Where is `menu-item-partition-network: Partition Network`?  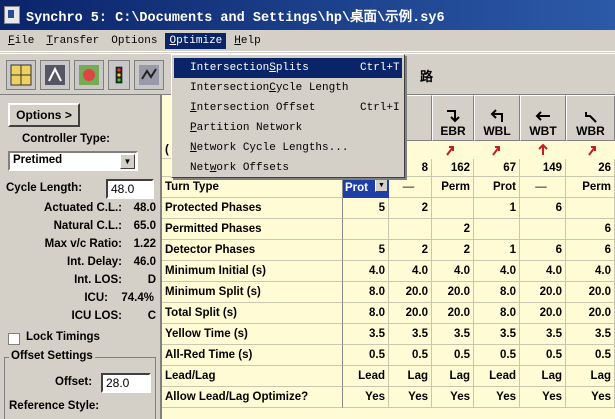
menu-item-partition-network: Partition Network is located at coordinates (288, 128).